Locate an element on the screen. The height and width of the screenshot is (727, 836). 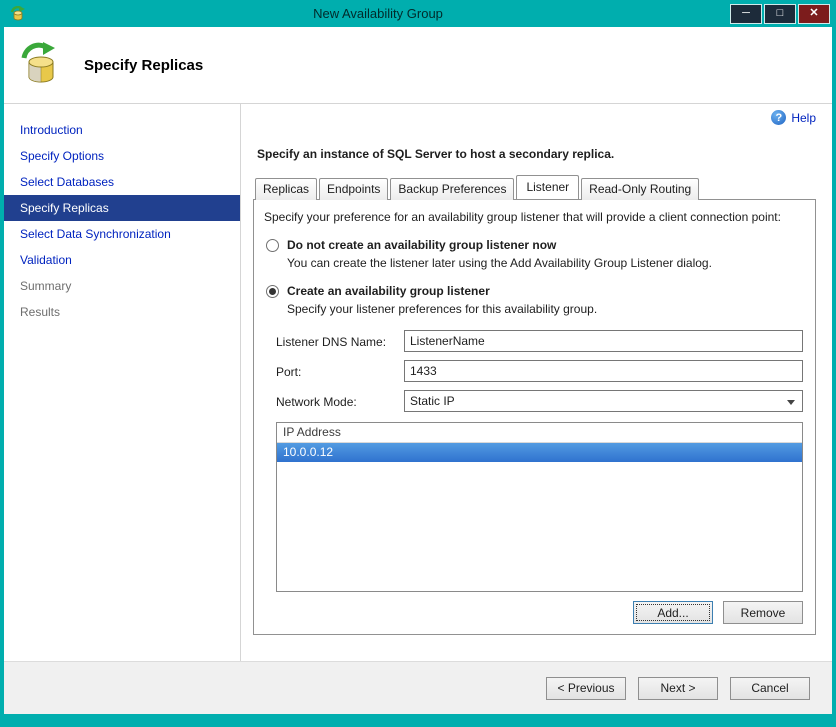
dialog-footer: < Previous Next > Cancel is located at coordinates (418, 687).